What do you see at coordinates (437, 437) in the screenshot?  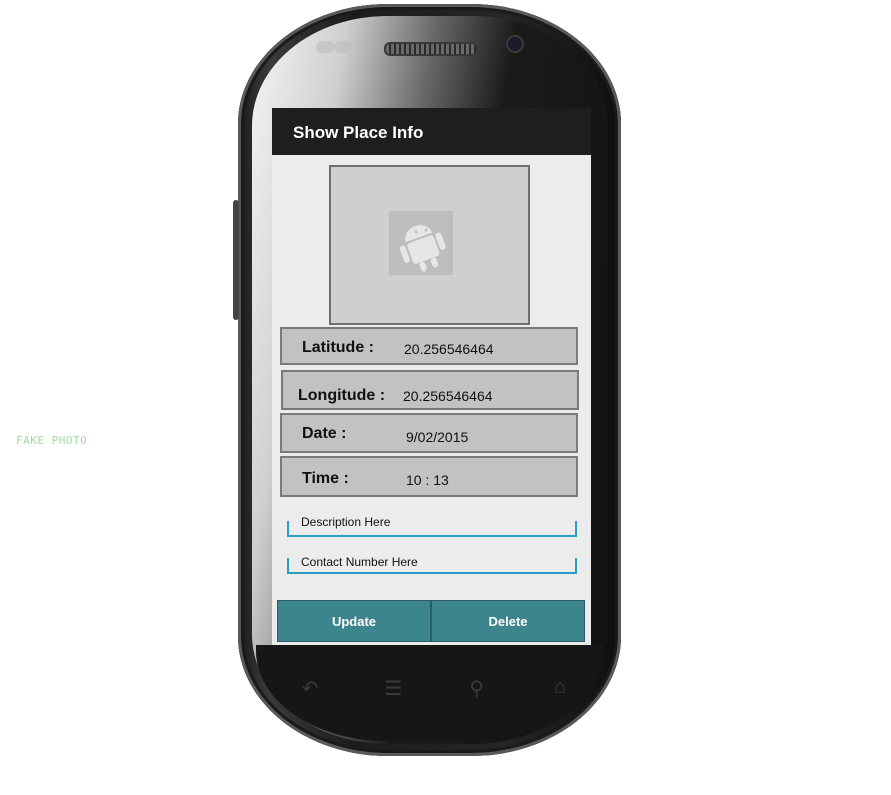 I see `date-value: 9/02/2015` at bounding box center [437, 437].